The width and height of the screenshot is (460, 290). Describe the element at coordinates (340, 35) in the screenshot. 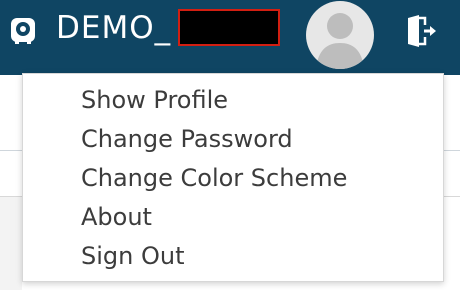

I see `user-avatar-icon` at that location.